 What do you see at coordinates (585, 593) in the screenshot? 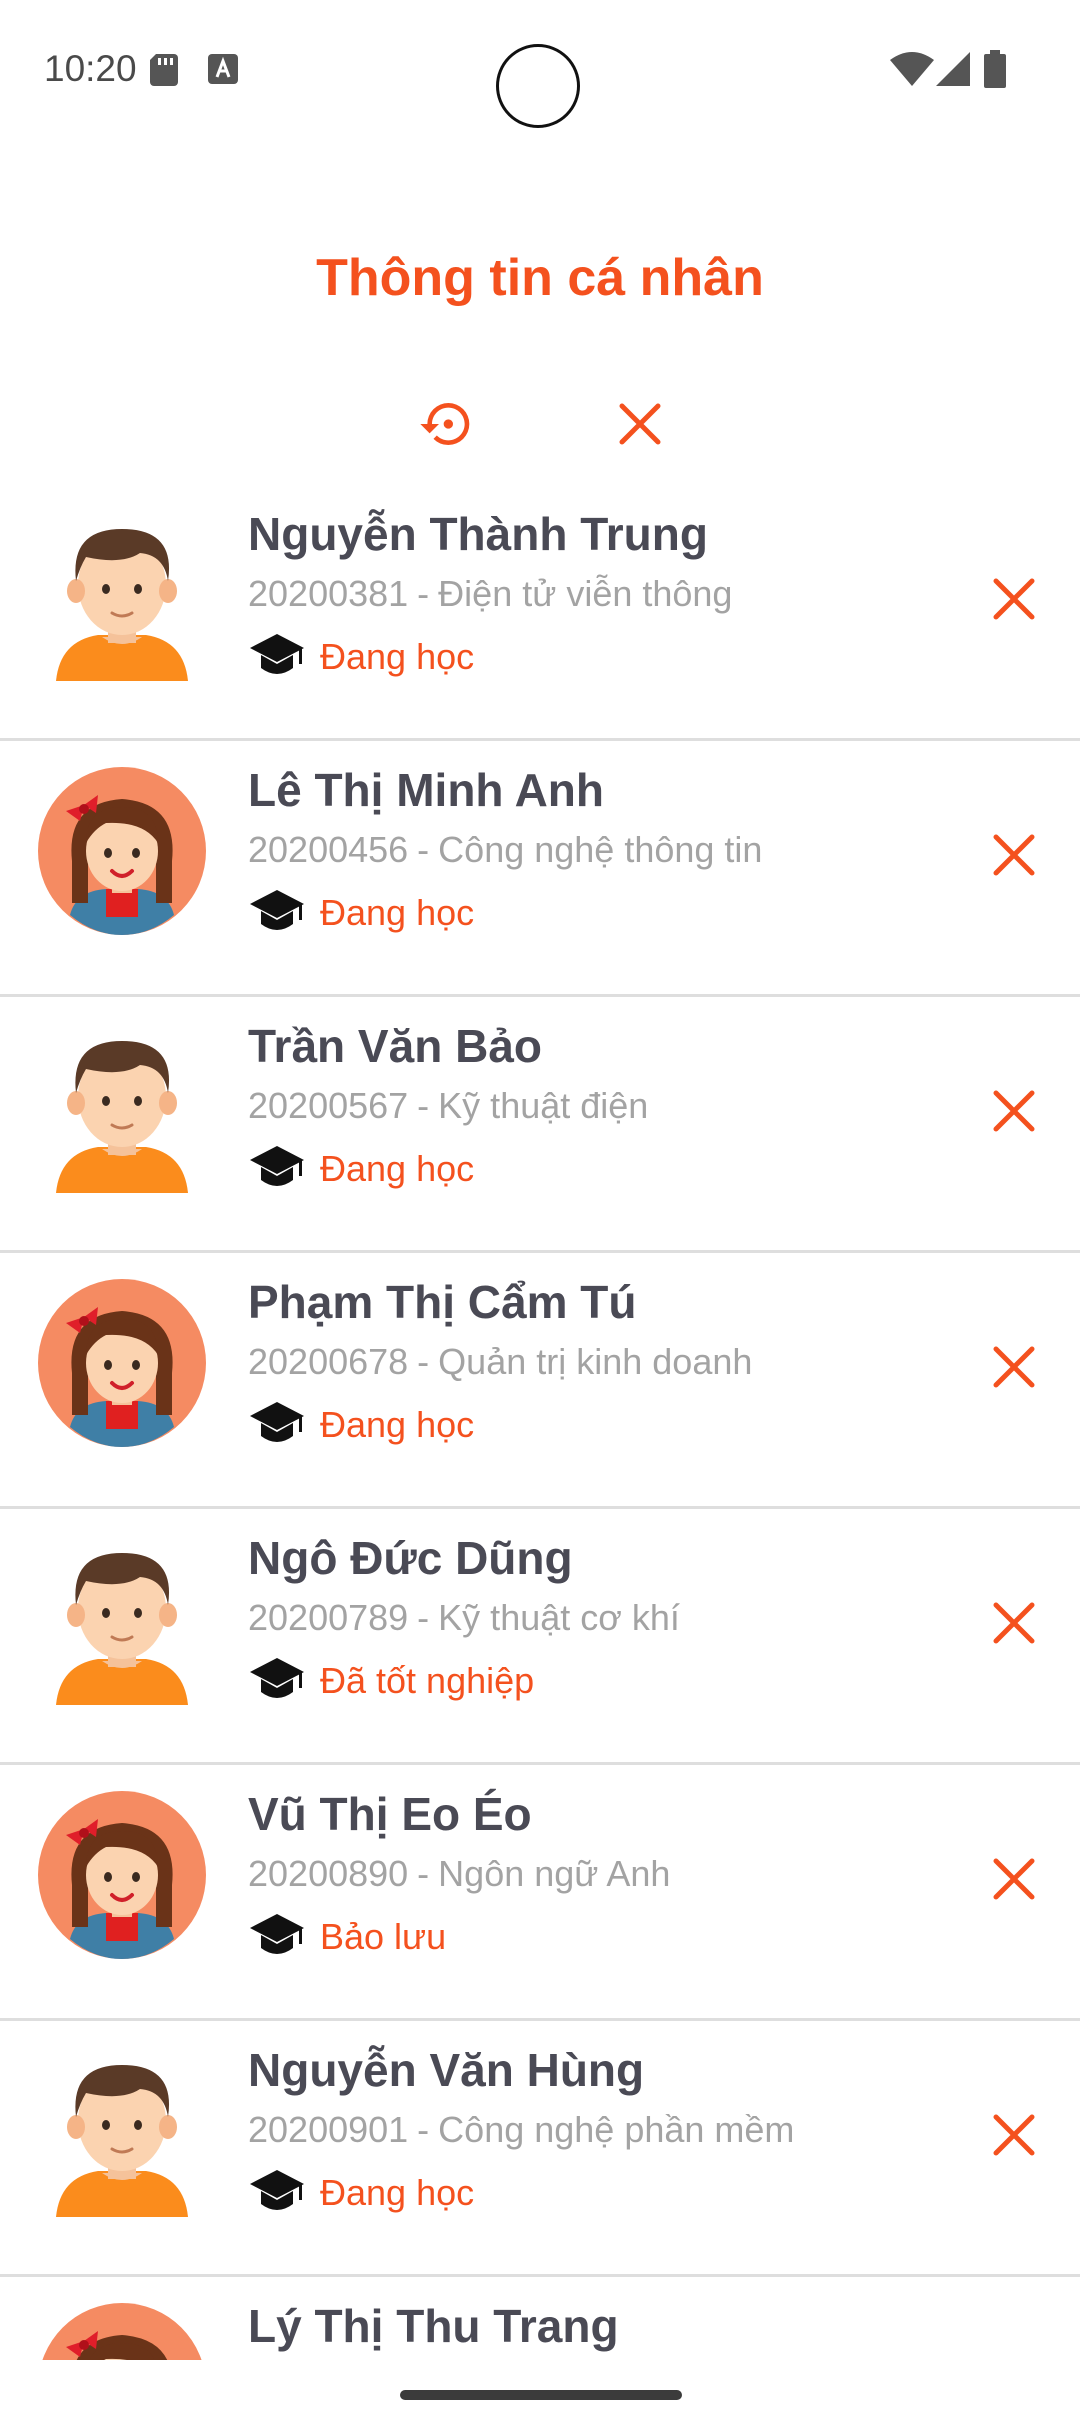
I see `student-major: Điện tử viễn thông` at bounding box center [585, 593].